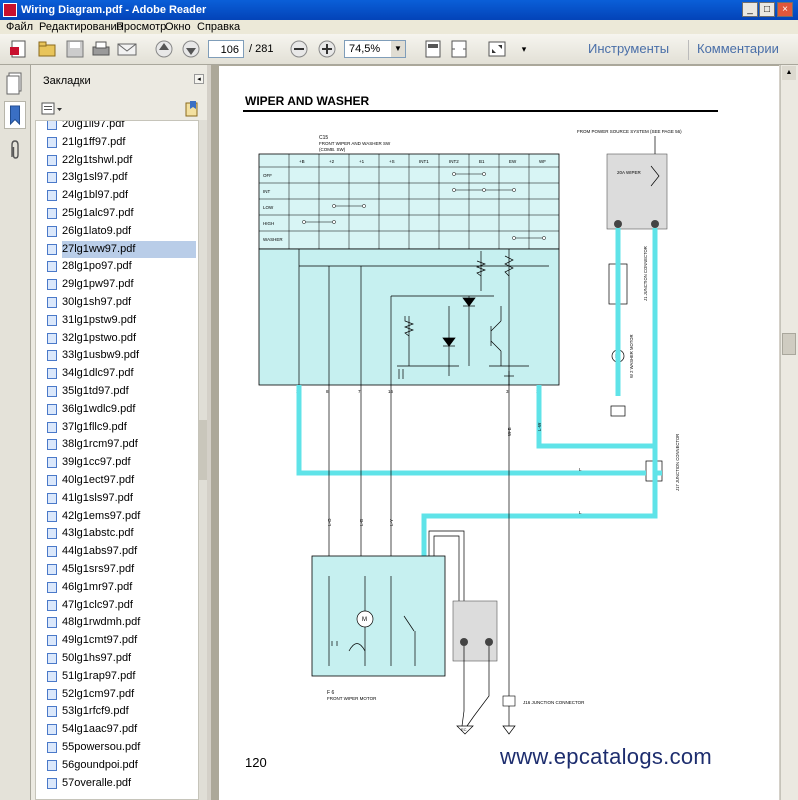 The image size is (798, 800). Describe the element at coordinates (121, 587) in the screenshot. I see `bookmark-item: 46lg1mr97.pdf` at that location.